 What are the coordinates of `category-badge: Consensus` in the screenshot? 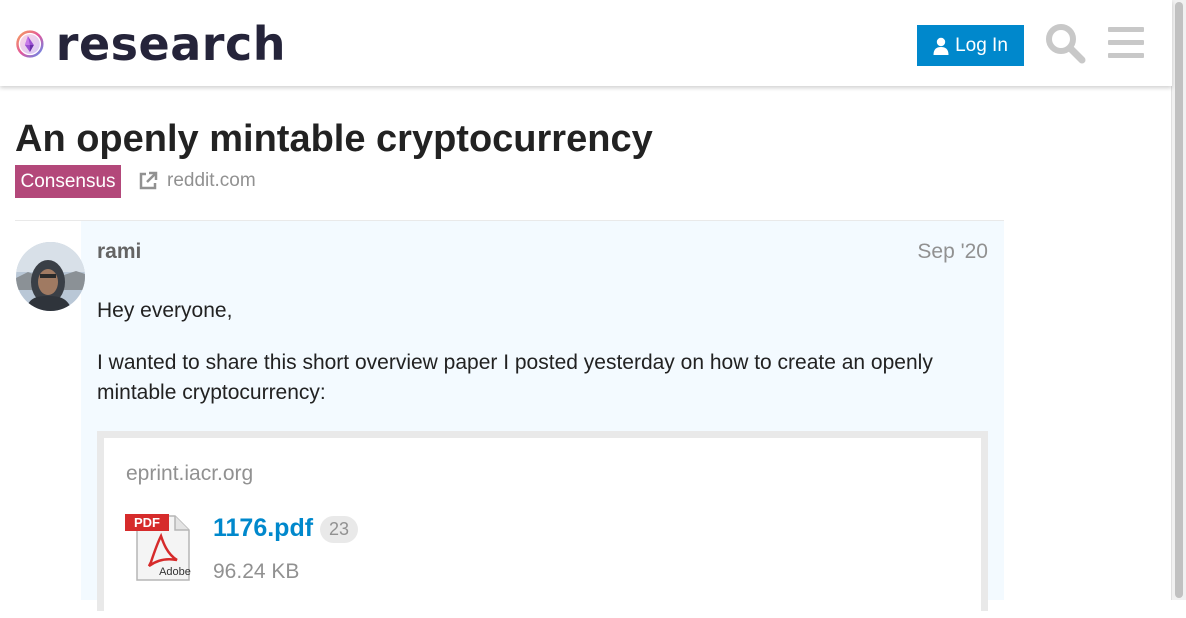 It's located at (68, 181).